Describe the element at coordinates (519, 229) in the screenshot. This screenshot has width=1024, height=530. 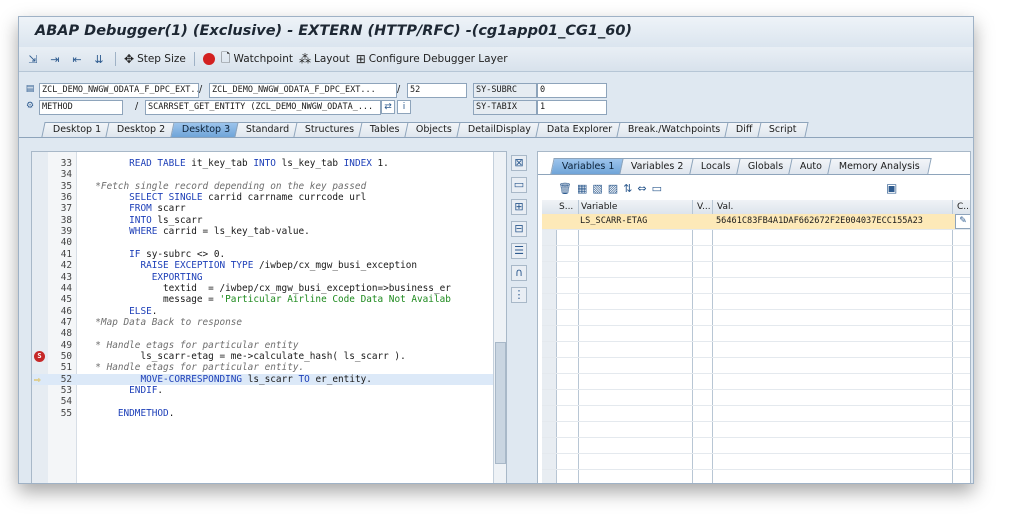
I see `table-view-icon: ⊟` at that location.